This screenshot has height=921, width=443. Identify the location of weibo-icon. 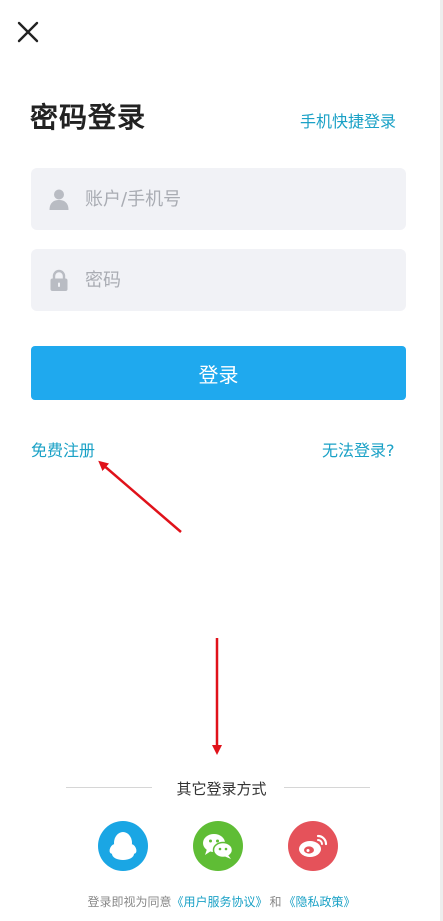
(313, 845).